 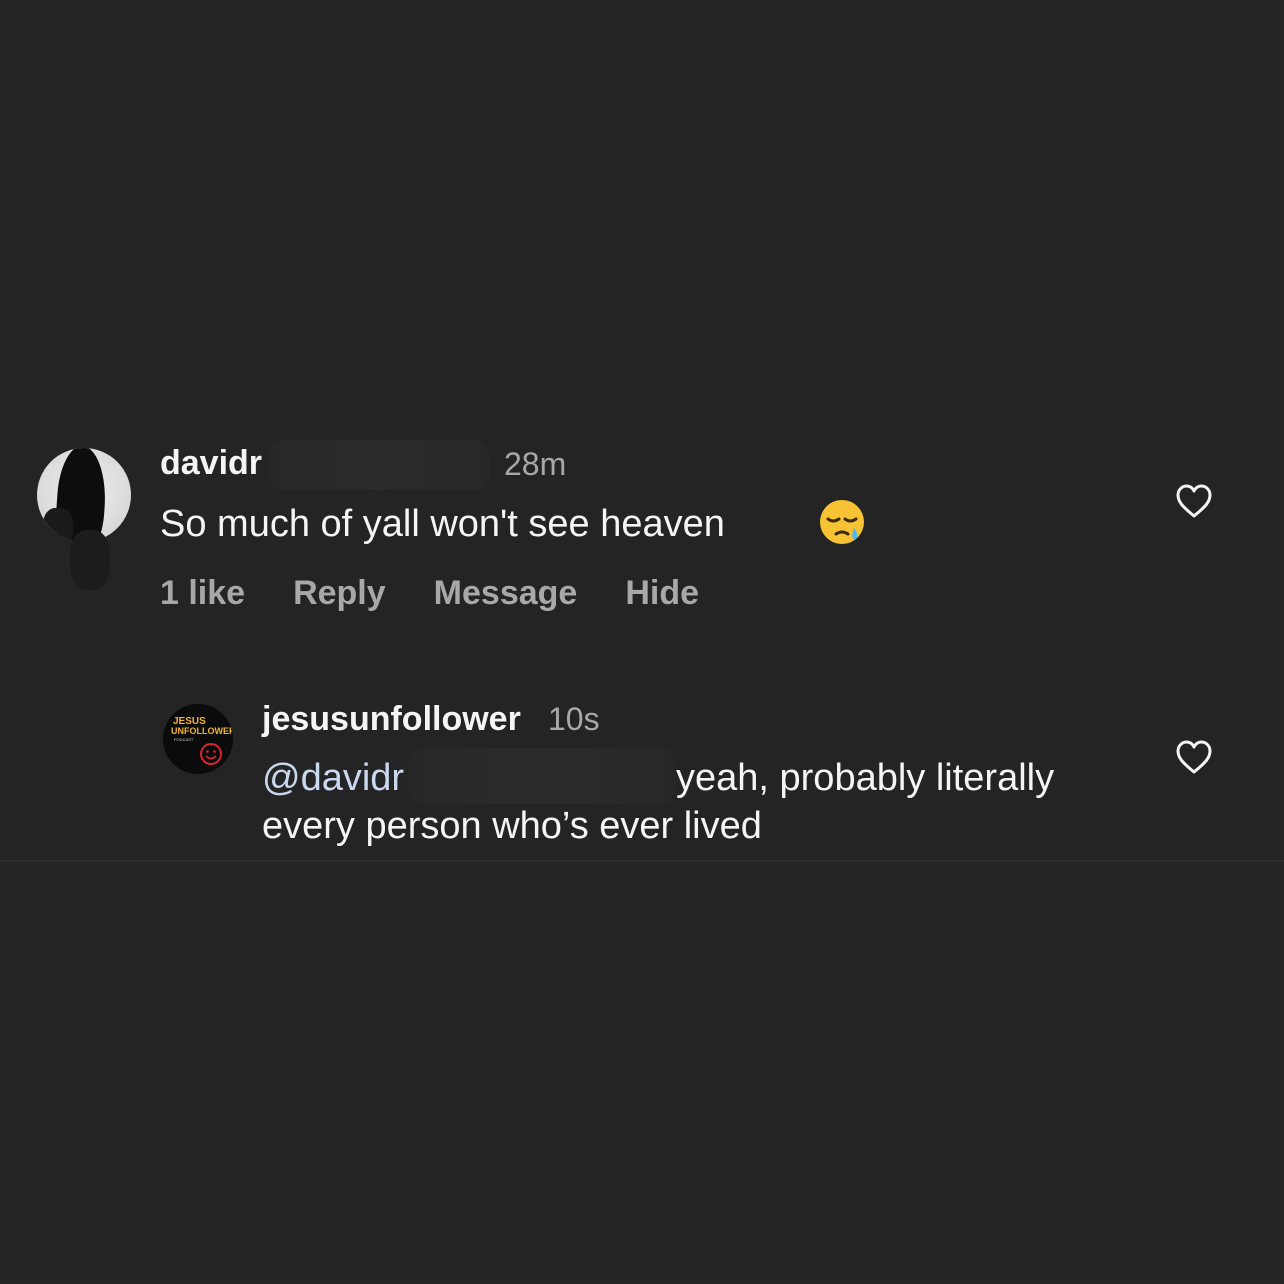 I want to click on podcast-logo-icon: JESUS UNFOLLOWER PODCAST, so click(x=198, y=739).